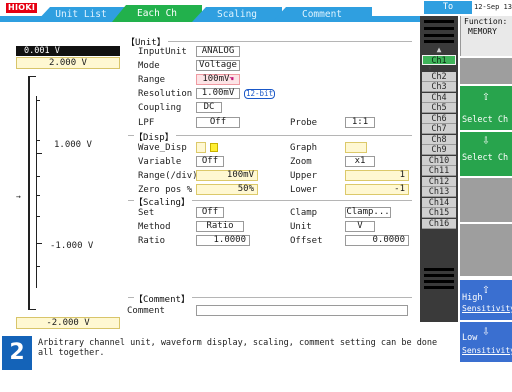  What do you see at coordinates (439, 76) in the screenshot?
I see `channel-item-ch2: Ch2` at bounding box center [439, 76].